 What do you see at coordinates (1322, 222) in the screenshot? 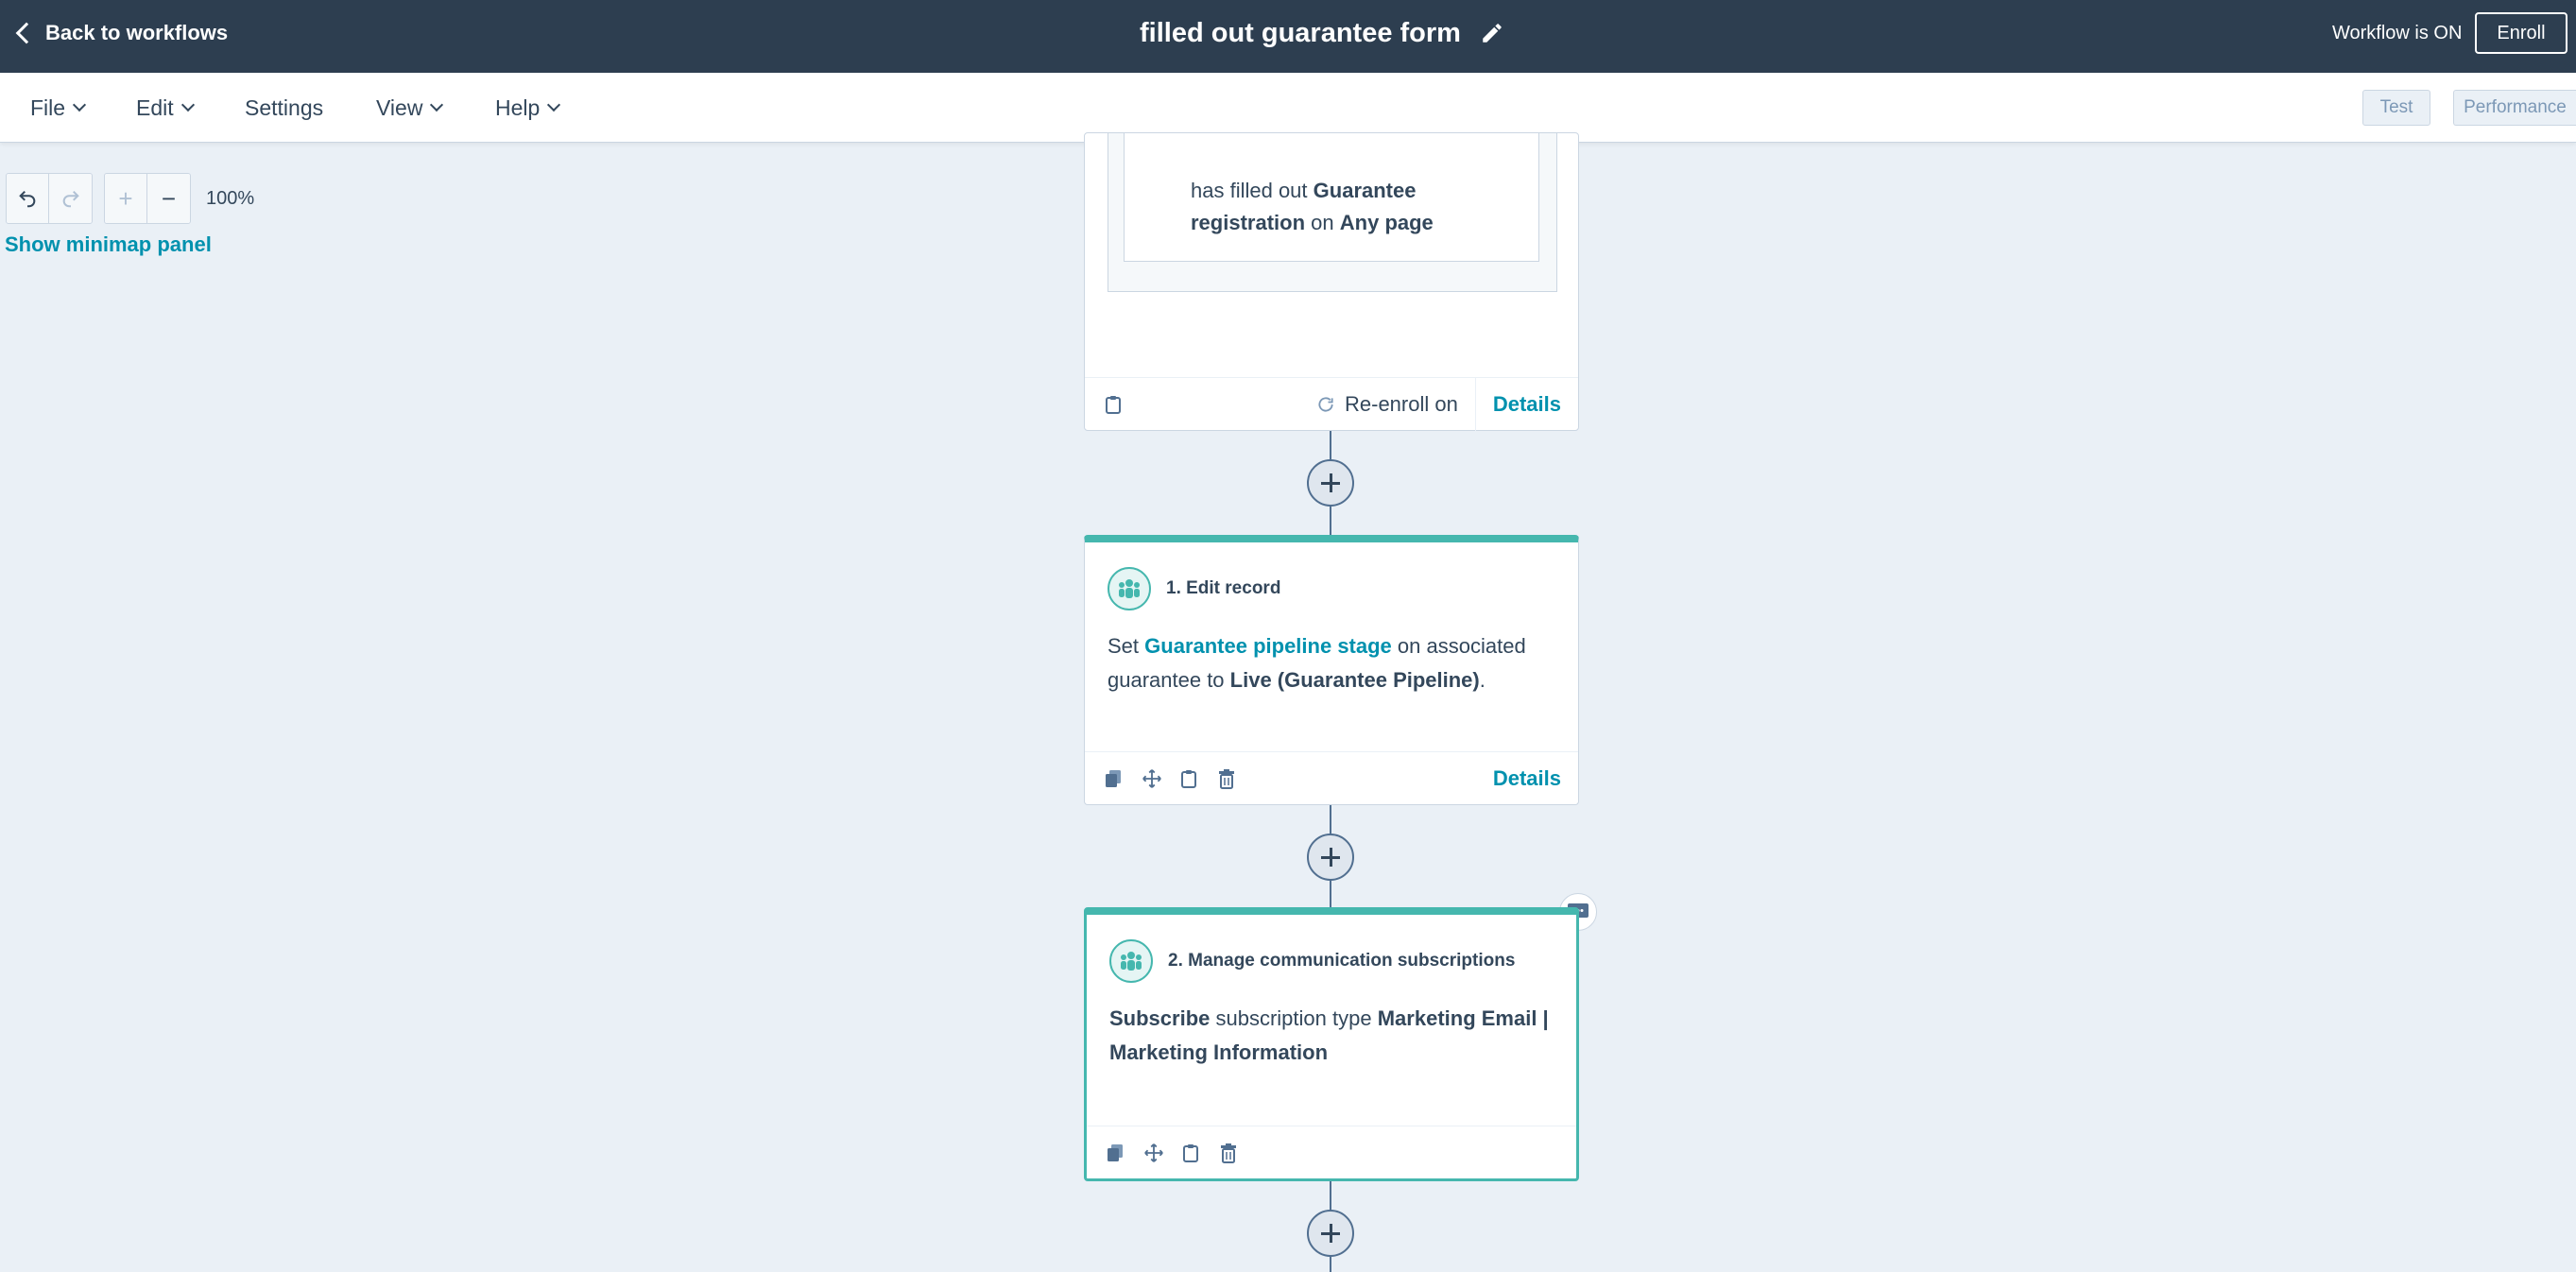
I see `trigger-on-word: on` at bounding box center [1322, 222].